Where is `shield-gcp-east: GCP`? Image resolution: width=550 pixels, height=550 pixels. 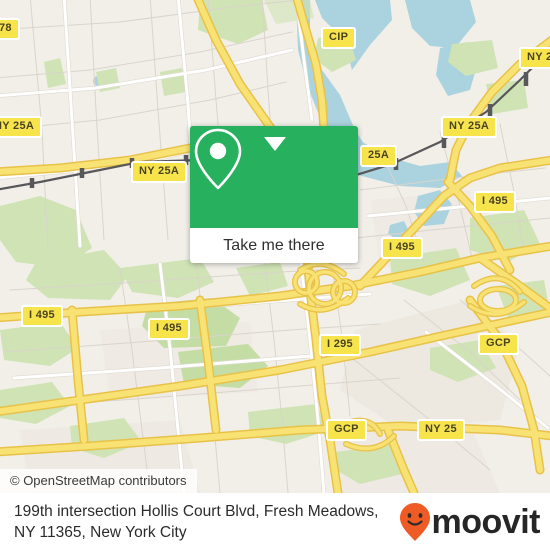
shield-gcp-east: GCP is located at coordinates (498, 344).